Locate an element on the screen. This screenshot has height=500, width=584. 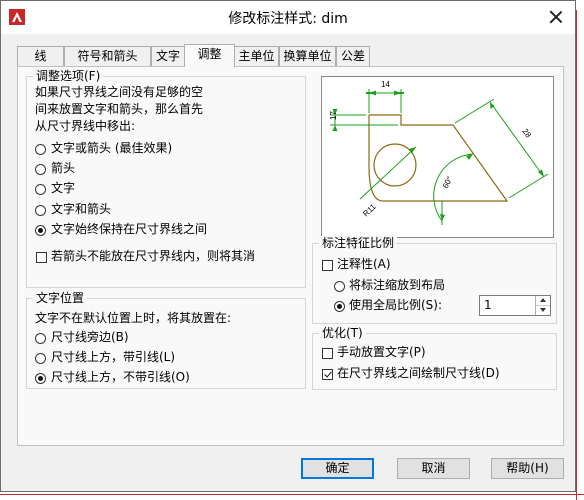
checkbox-label: 若箭头不能放在尺寸界线内，则将其消 is located at coordinates (153, 256).